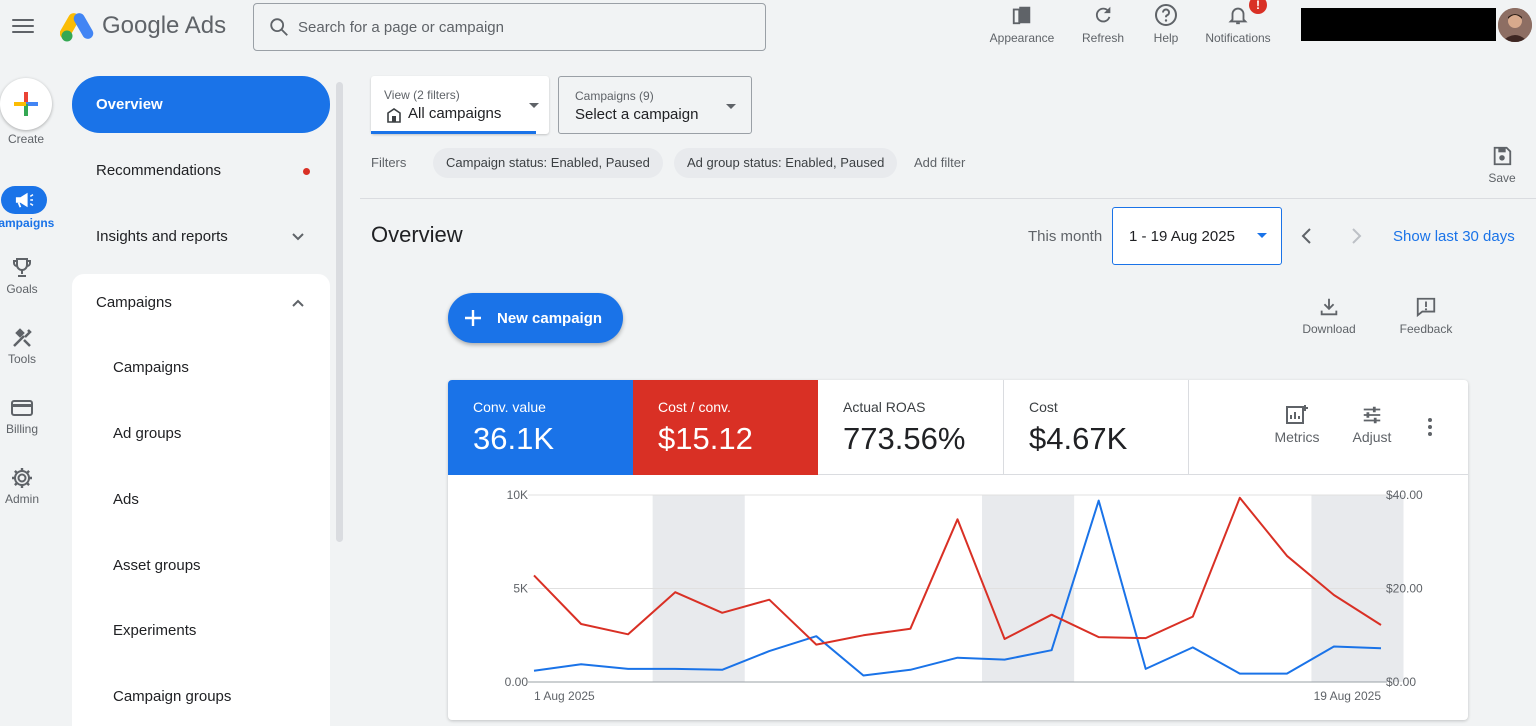 The width and height of the screenshot is (1536, 726). I want to click on date-range-value: 1 - 19 Aug 2025, so click(1182, 236).